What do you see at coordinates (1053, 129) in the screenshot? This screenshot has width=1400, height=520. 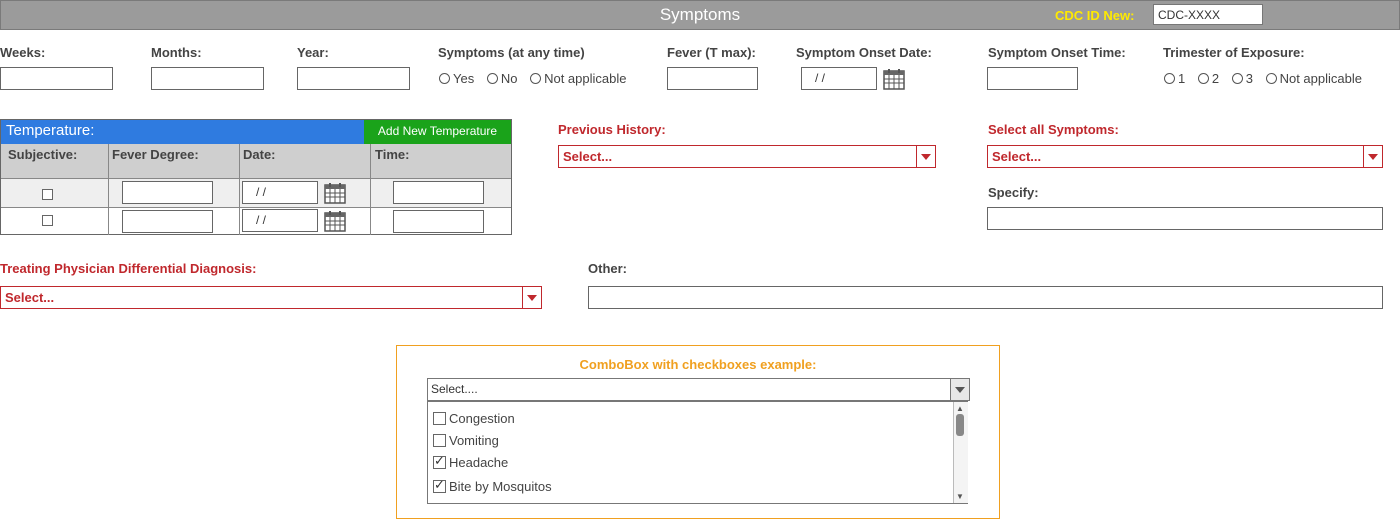 I see `select-symptoms-label: Select all Symptoms:` at bounding box center [1053, 129].